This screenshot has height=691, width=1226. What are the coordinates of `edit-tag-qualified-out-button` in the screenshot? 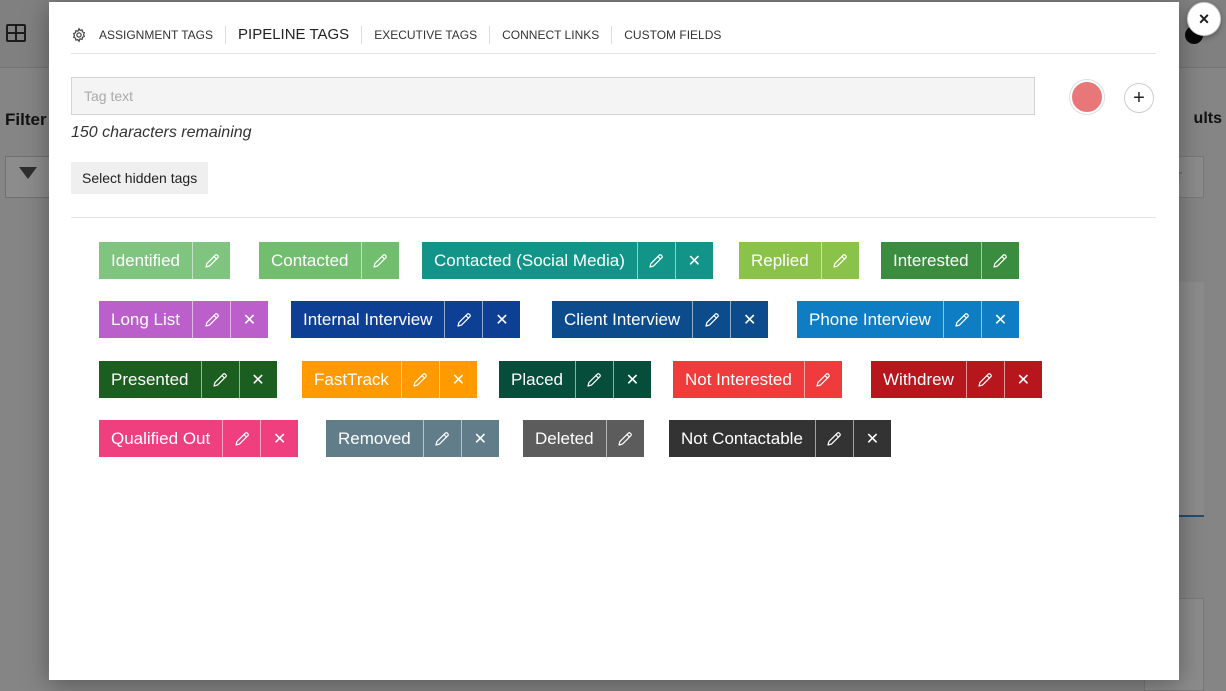 It's located at (241, 438).